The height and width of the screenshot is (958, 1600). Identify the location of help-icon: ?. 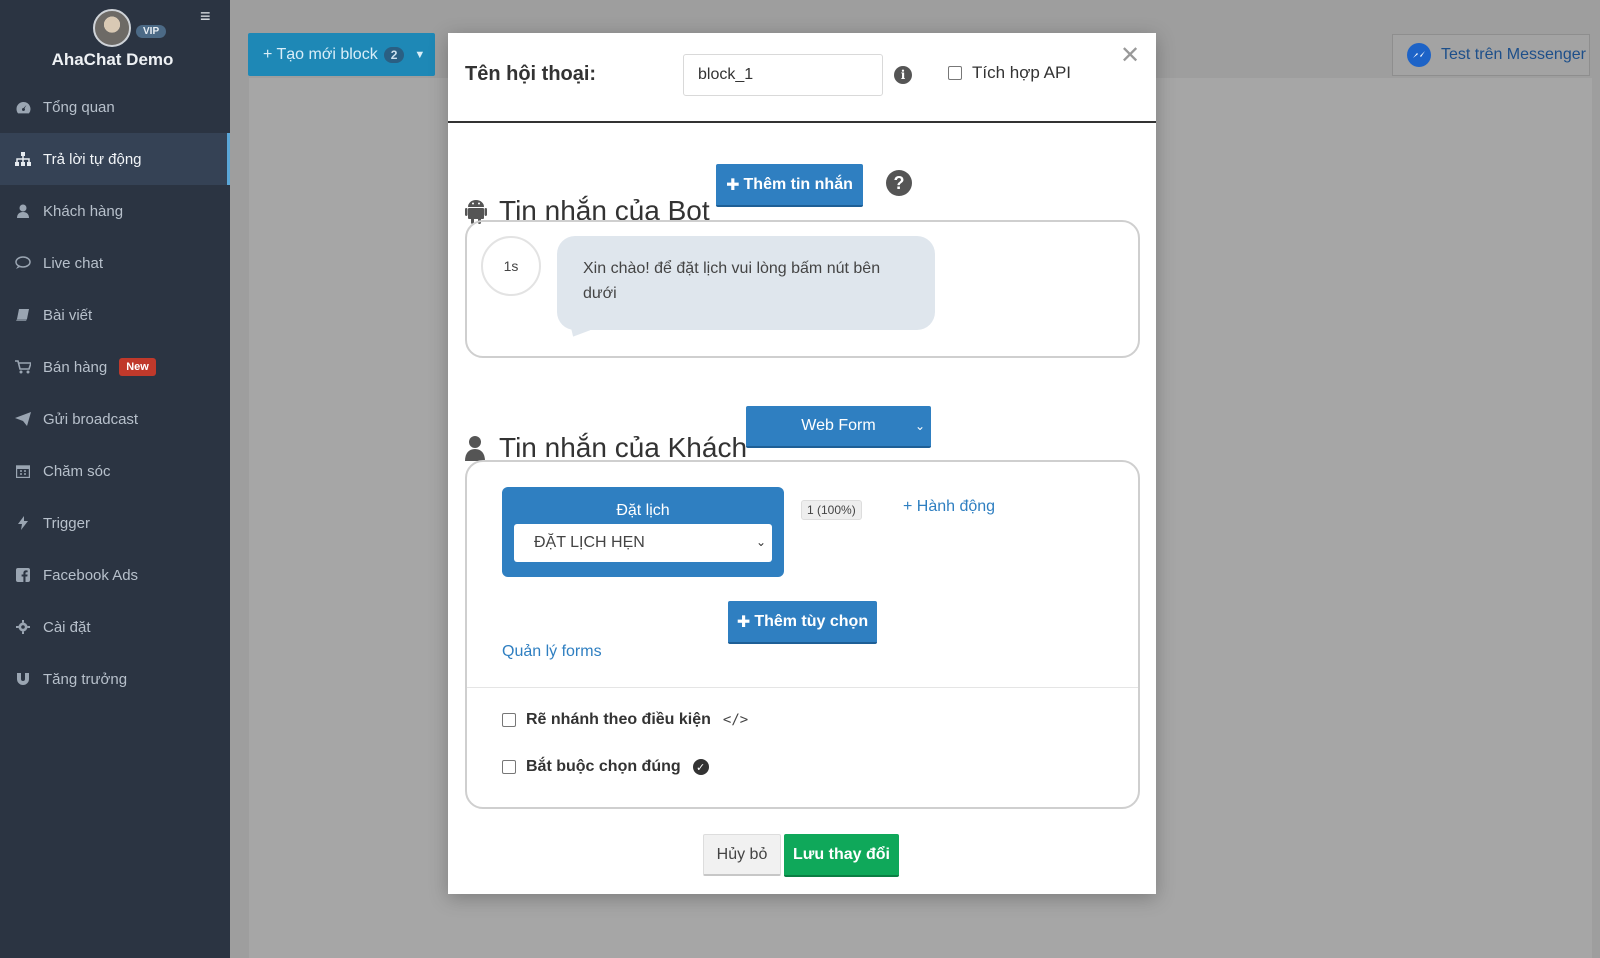
(899, 183).